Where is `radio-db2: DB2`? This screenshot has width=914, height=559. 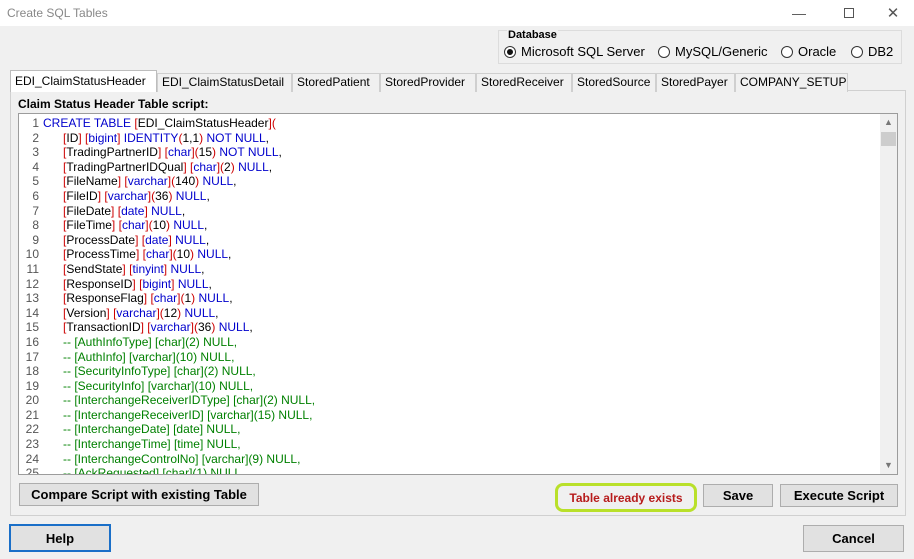
radio-db2: DB2 is located at coordinates (872, 51).